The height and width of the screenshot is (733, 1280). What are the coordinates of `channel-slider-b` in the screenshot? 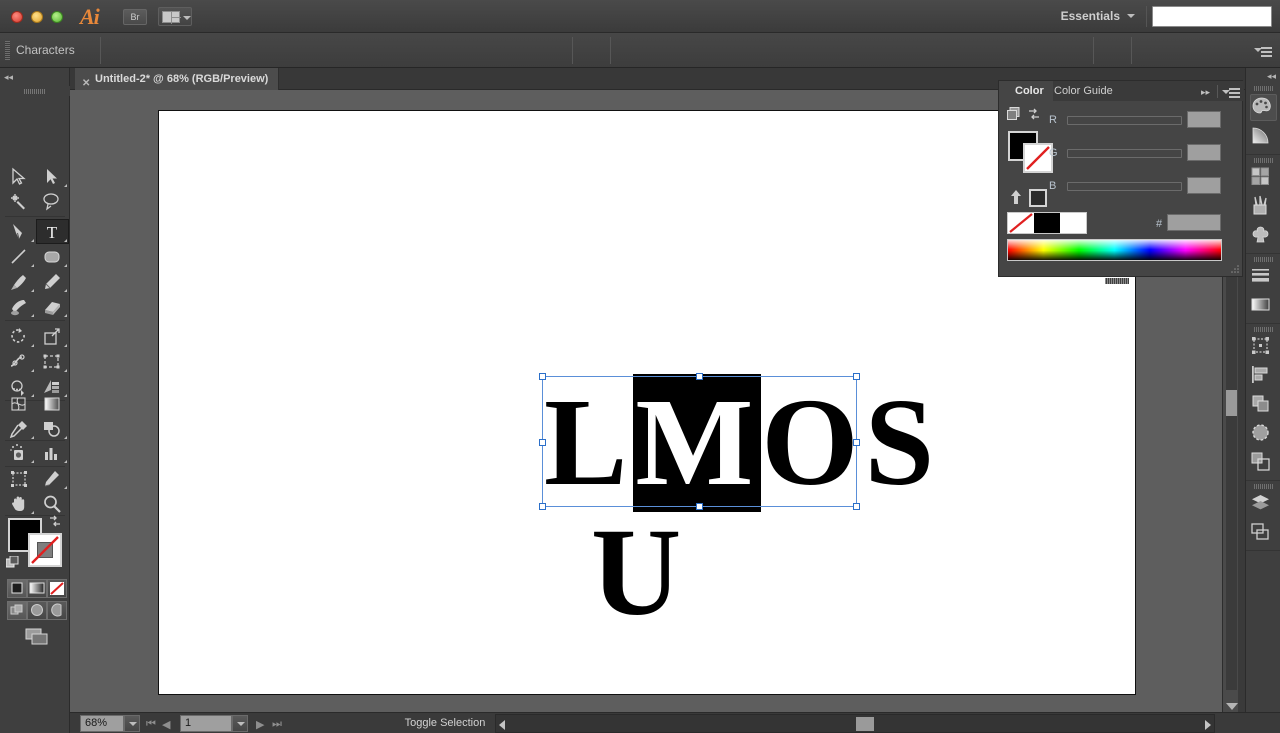 It's located at (1124, 186).